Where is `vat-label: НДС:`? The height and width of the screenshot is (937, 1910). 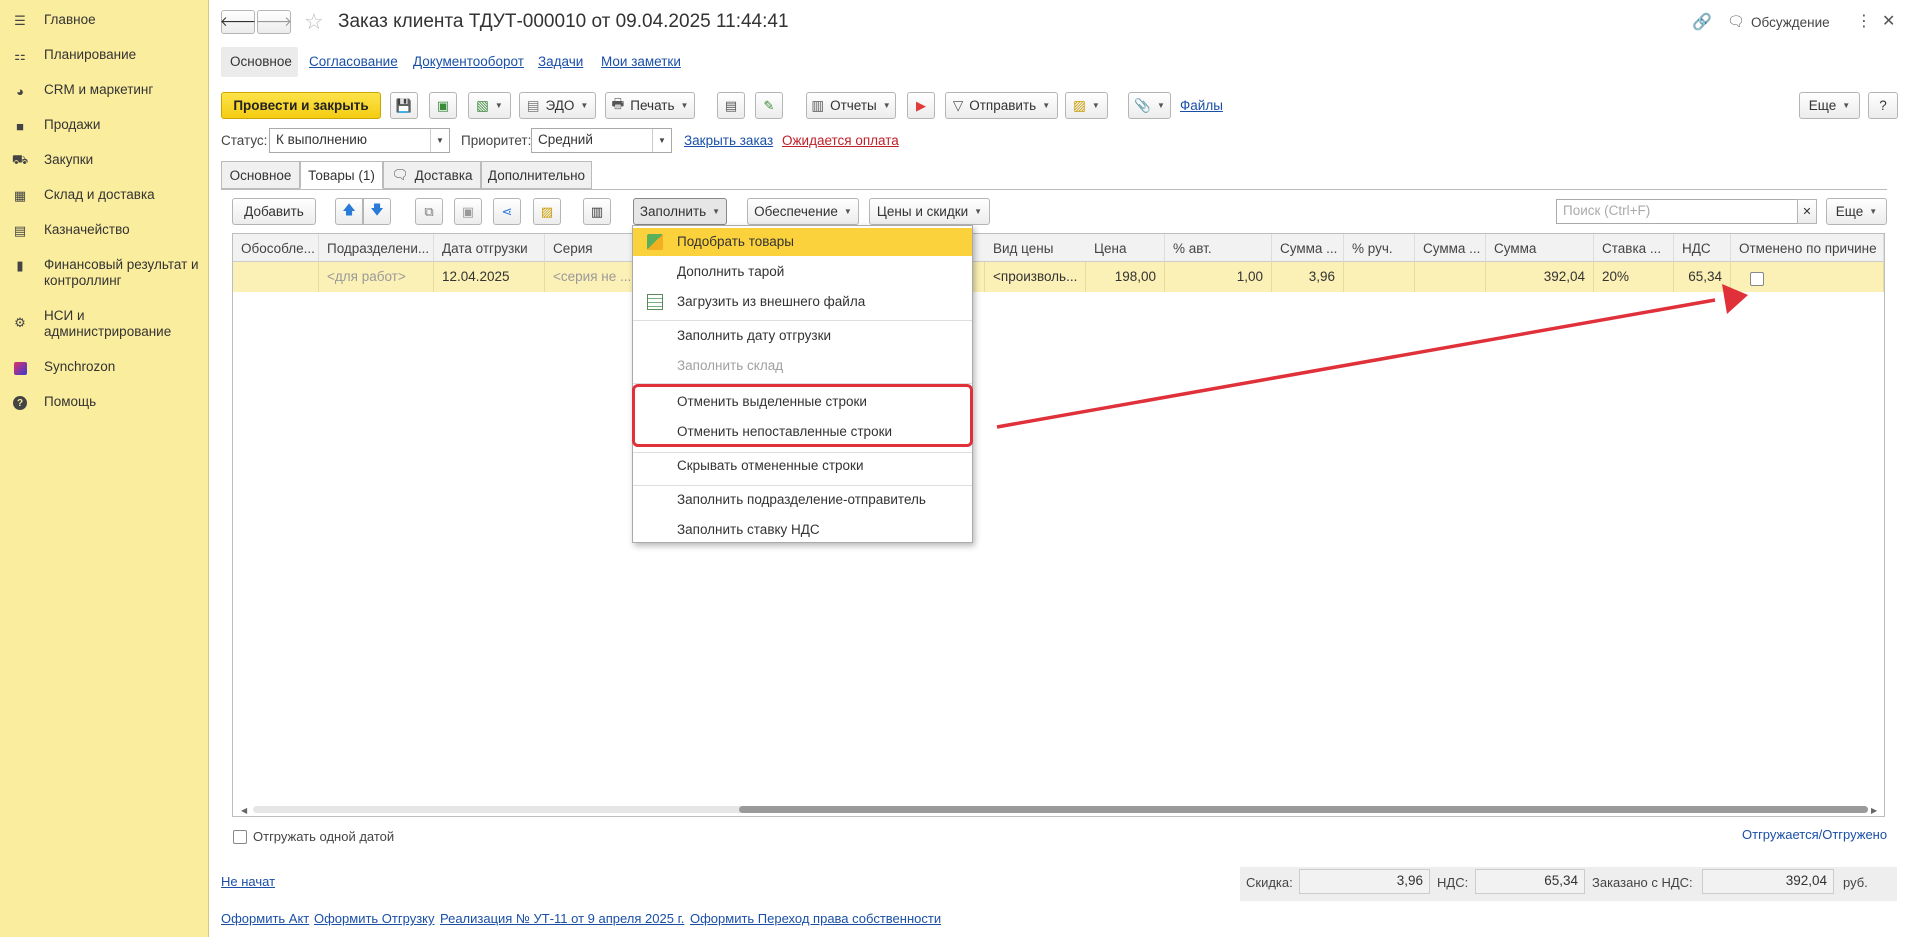 vat-label: НДС: is located at coordinates (1453, 882).